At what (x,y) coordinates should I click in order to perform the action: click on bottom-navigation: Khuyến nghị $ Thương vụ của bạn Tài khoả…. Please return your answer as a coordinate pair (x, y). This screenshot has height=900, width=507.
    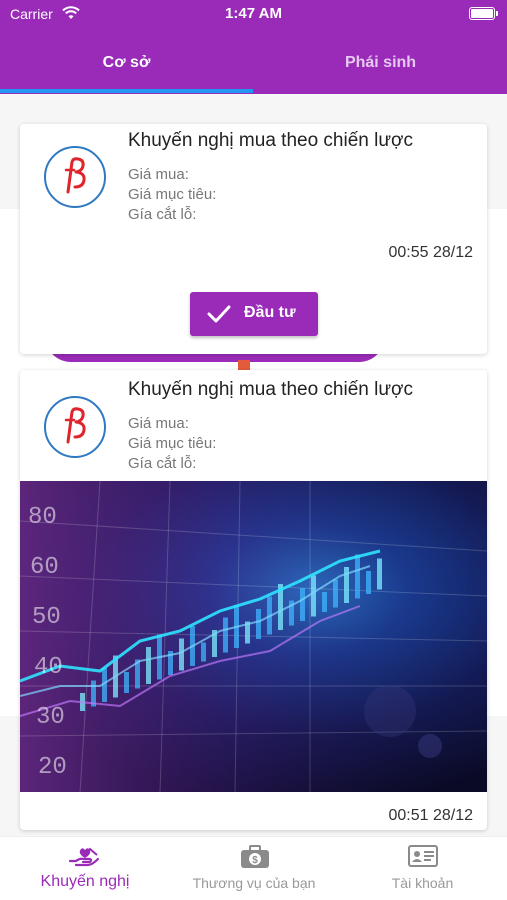
    Looking at the image, I should click on (253, 868).